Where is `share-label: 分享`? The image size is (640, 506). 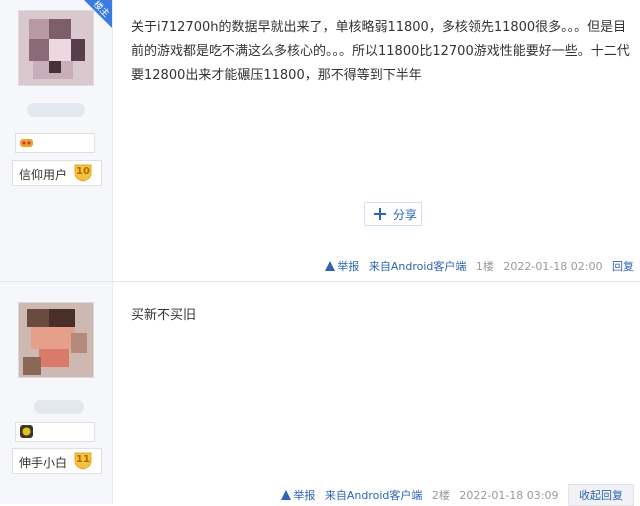
share-label: 分享 is located at coordinates (405, 215).